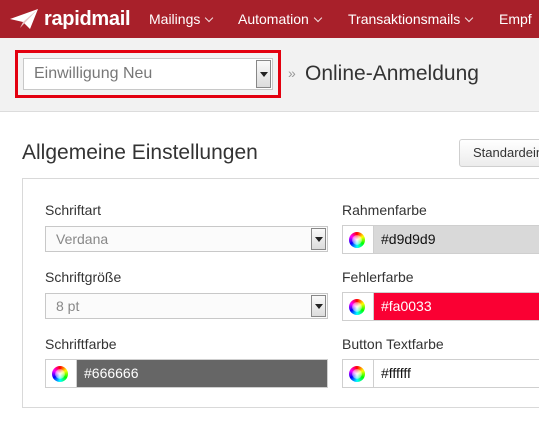 The width and height of the screenshot is (539, 436). I want to click on font-family-label: Schriftart, so click(73, 210).